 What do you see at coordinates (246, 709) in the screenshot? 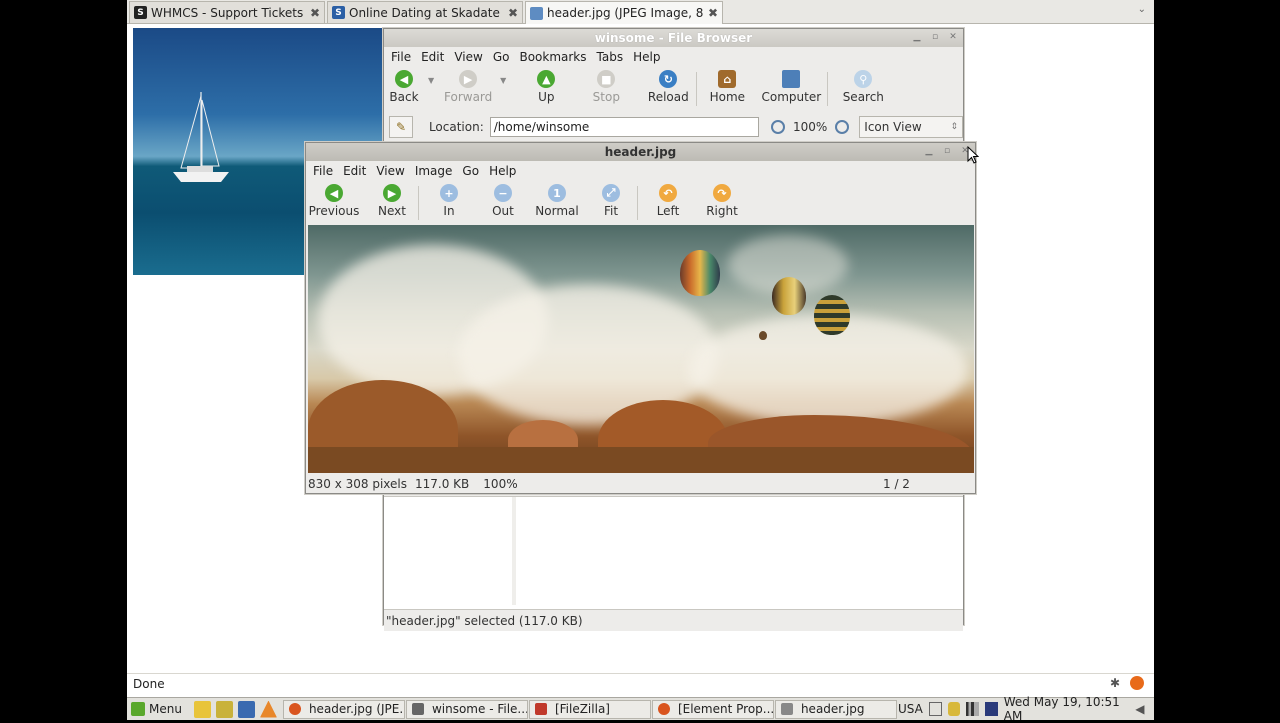
I see `files-launcher-icon` at bounding box center [246, 709].